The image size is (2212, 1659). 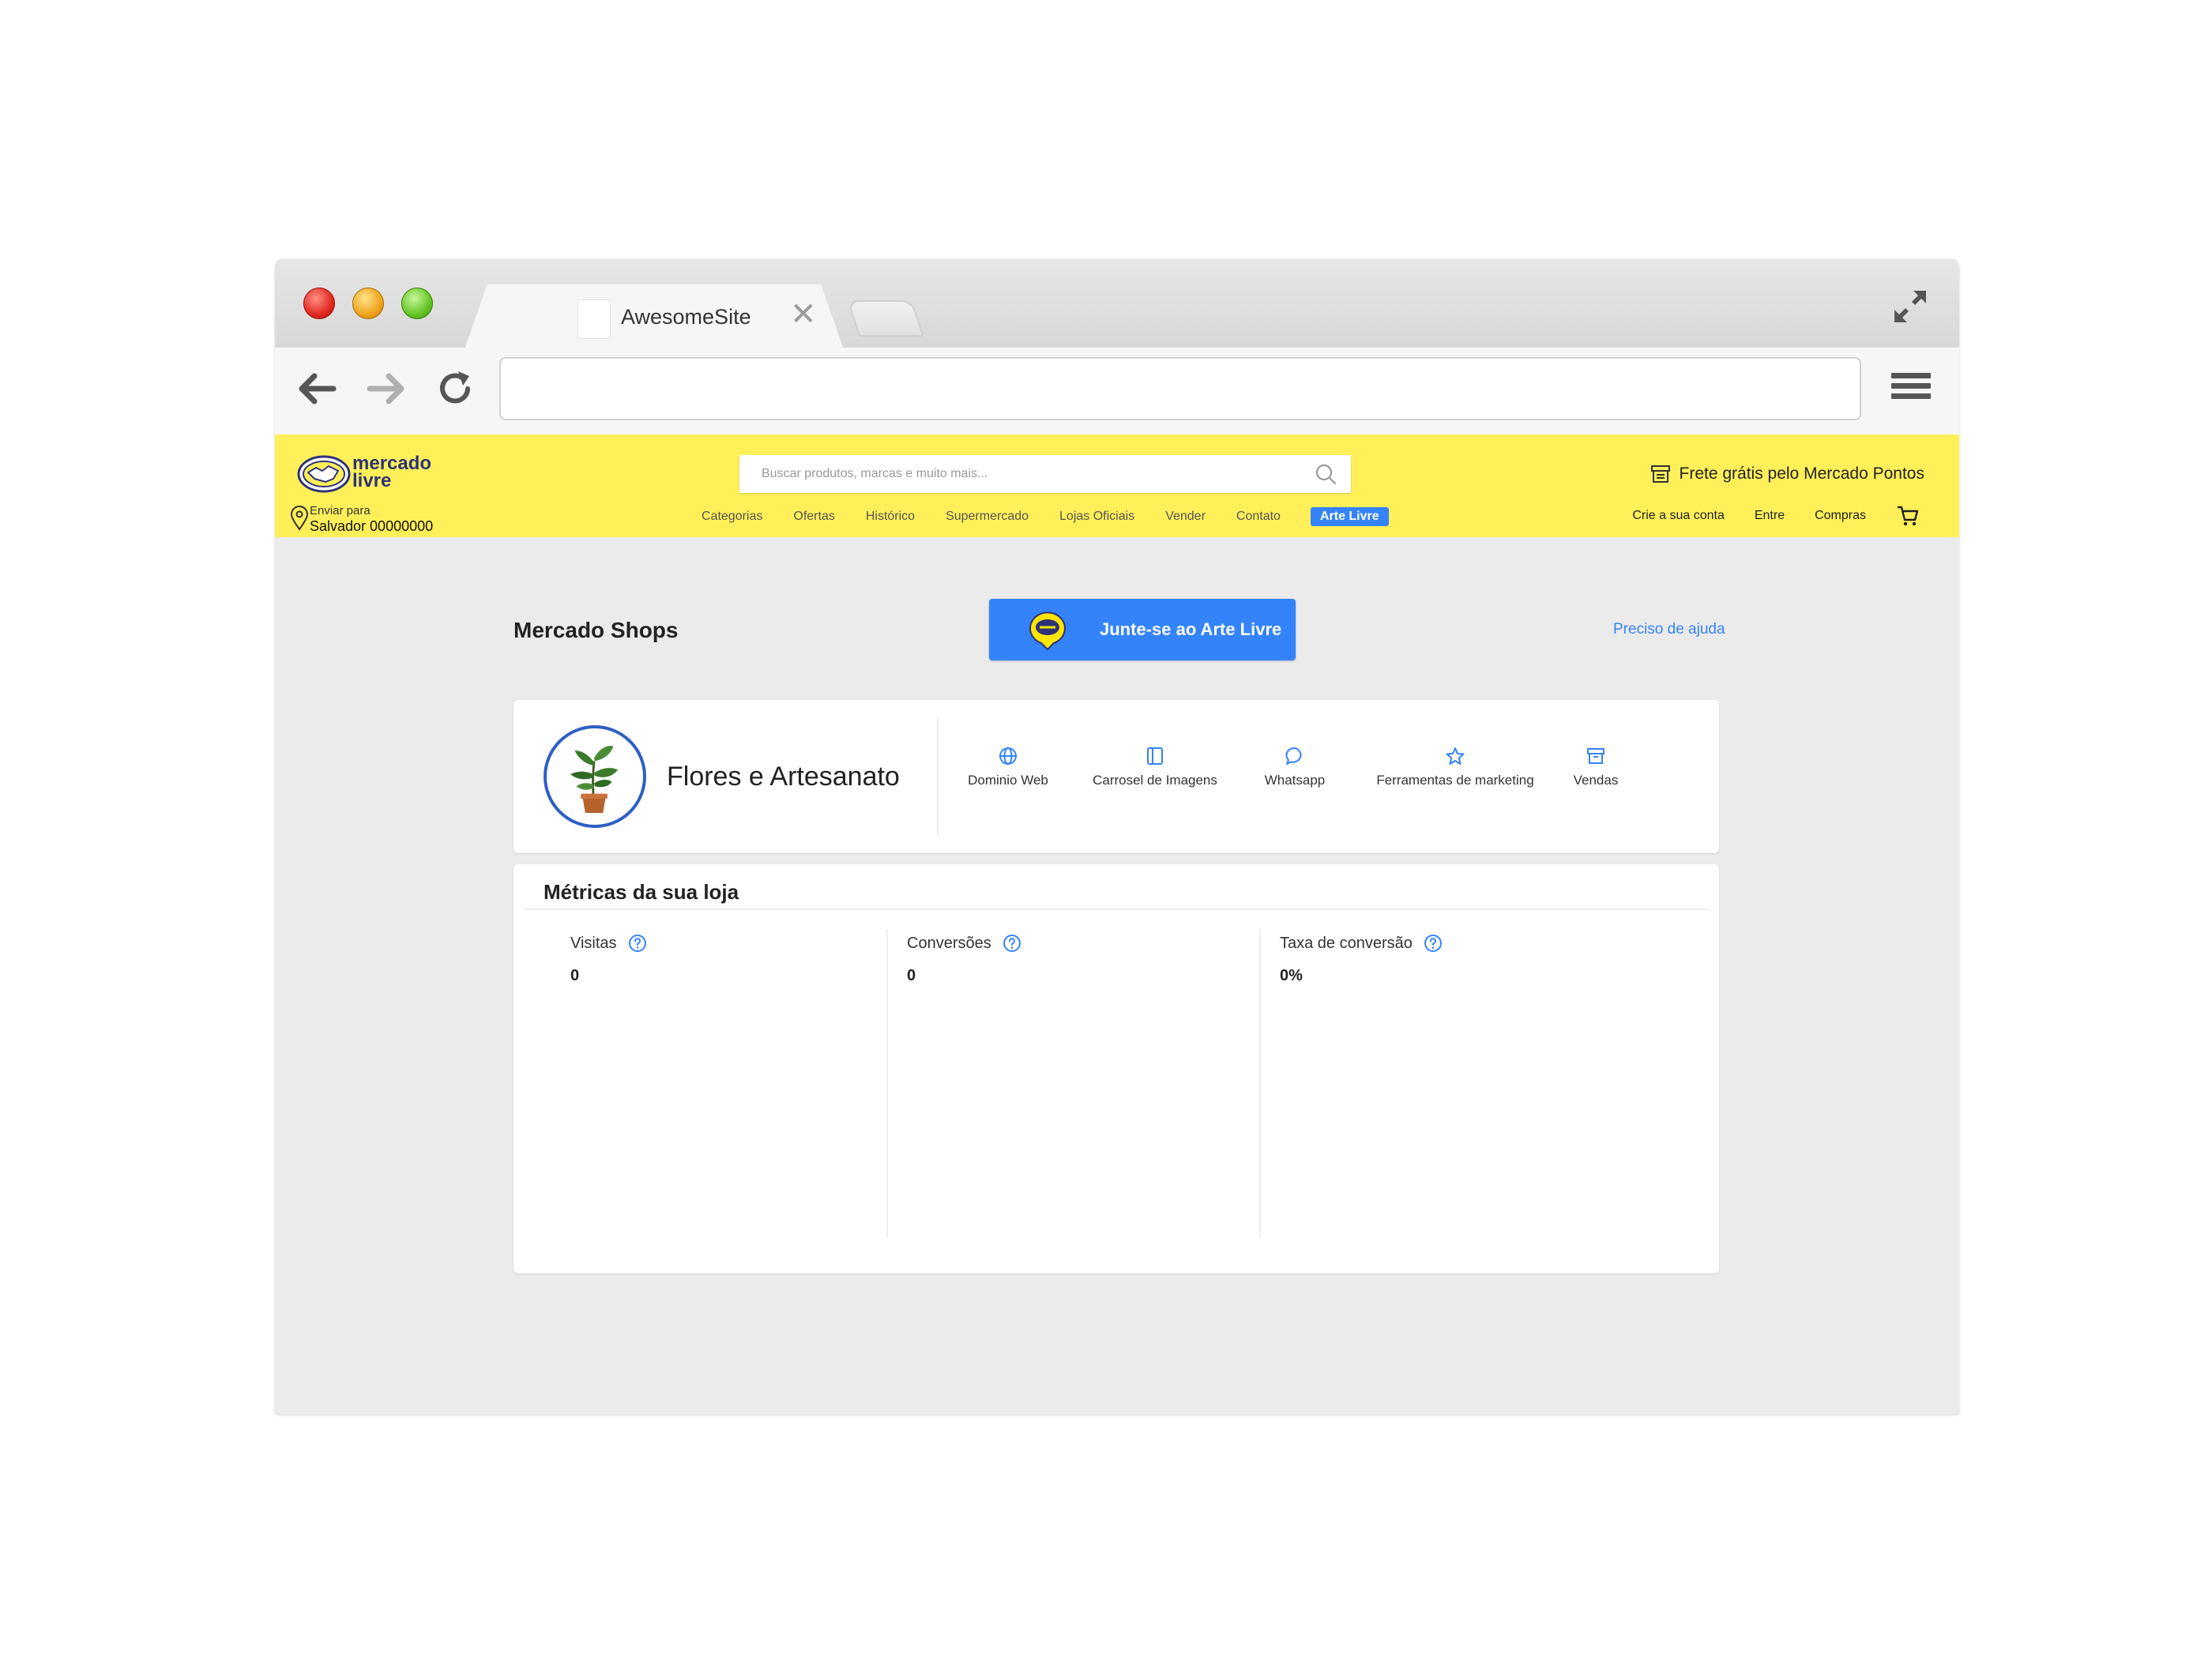 I want to click on page-title: Mercado Shops, so click(x=596, y=630).